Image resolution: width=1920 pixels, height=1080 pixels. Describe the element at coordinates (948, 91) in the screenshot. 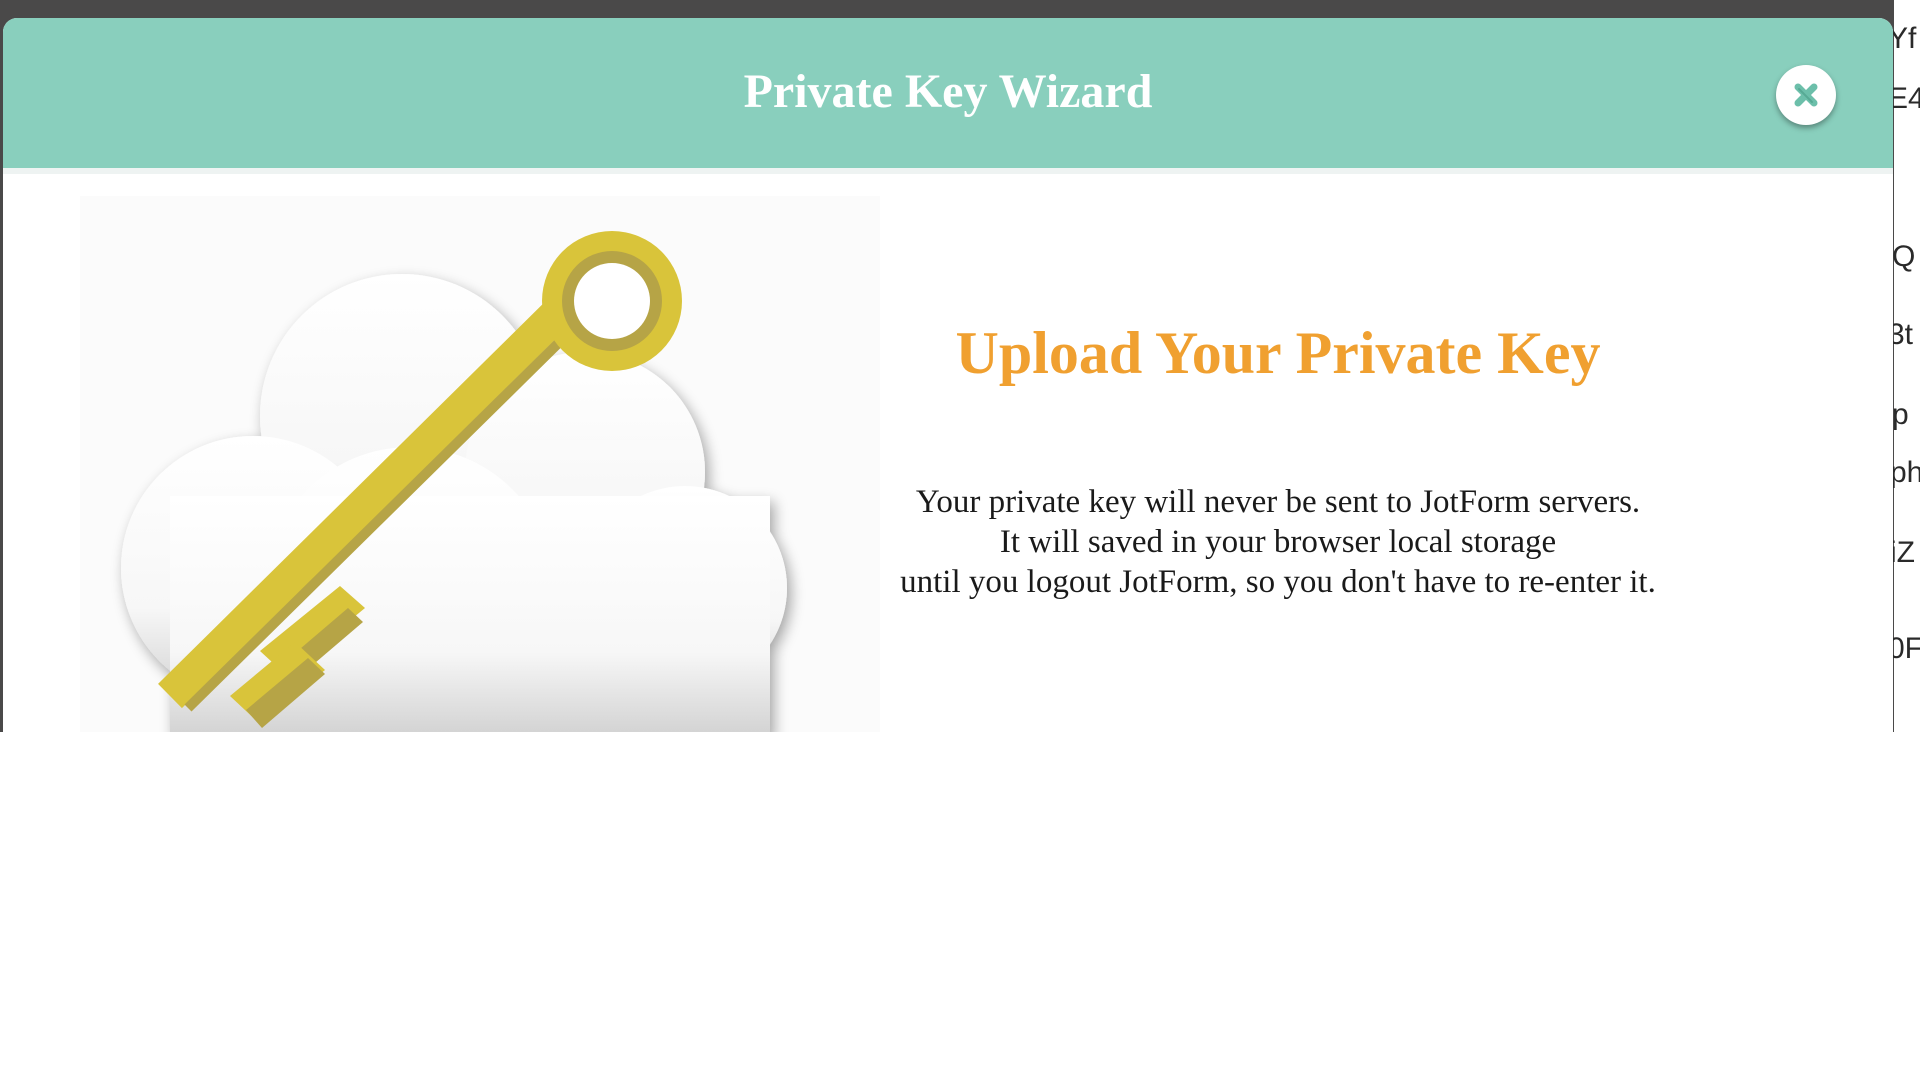

I see `dialog-title: Private Key Wizard` at that location.